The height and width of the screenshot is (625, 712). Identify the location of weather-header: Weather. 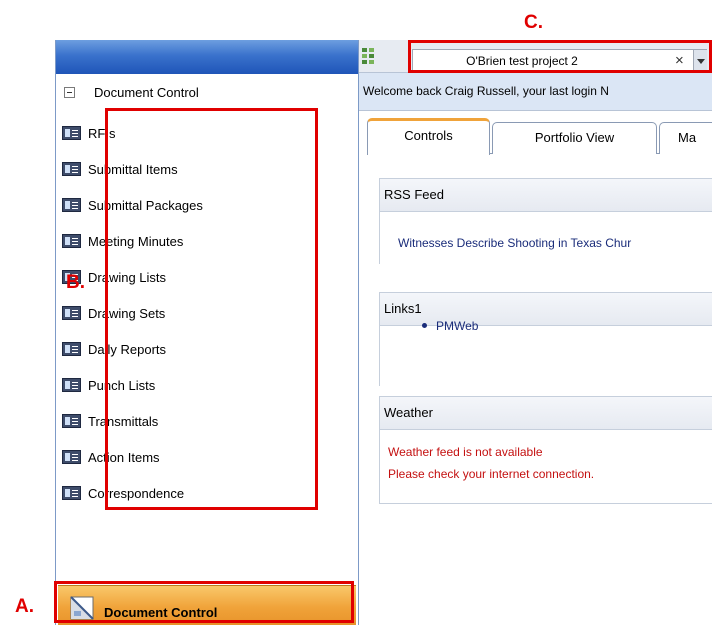
(546, 413).